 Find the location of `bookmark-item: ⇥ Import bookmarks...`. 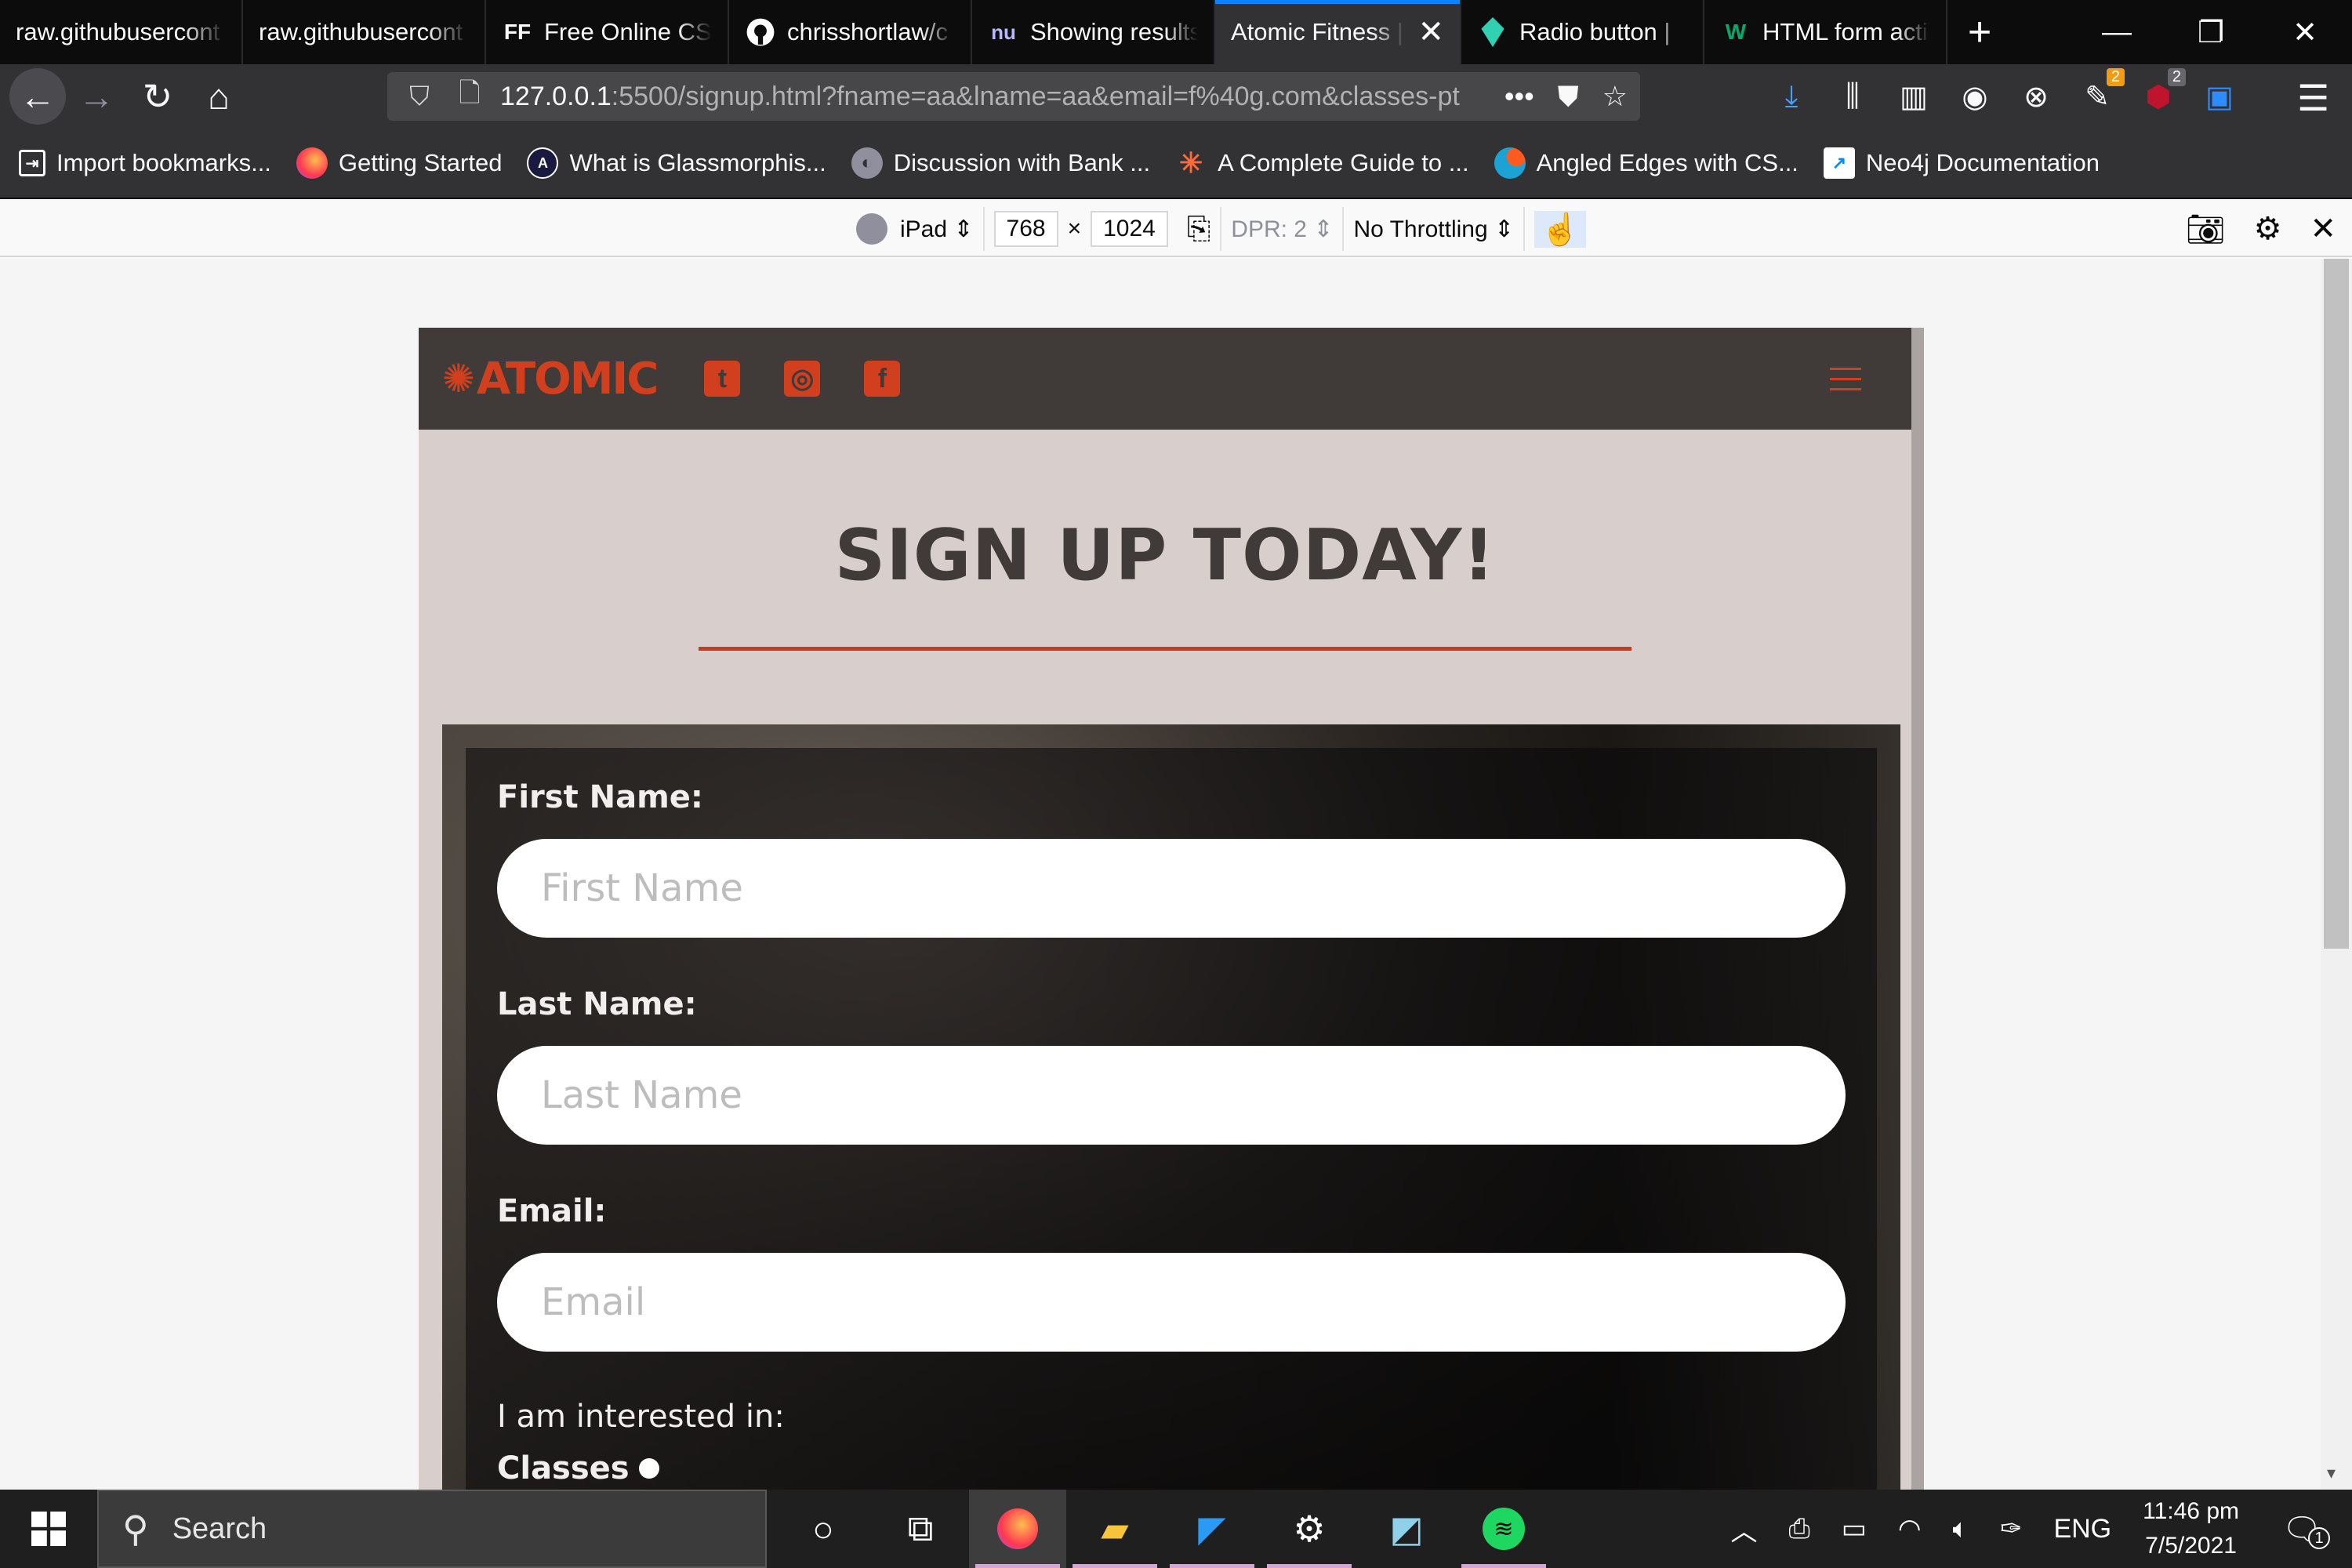

bookmark-item: ⇥ Import bookmarks... is located at coordinates (145, 163).